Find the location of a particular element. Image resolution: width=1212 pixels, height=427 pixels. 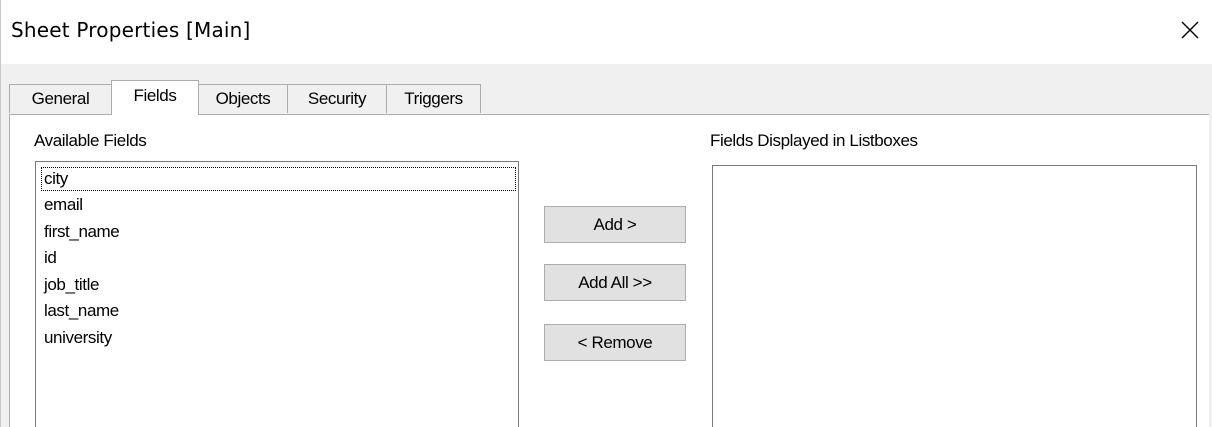

displayed-fields-label: Fields Displayed in Listboxes is located at coordinates (814, 140).